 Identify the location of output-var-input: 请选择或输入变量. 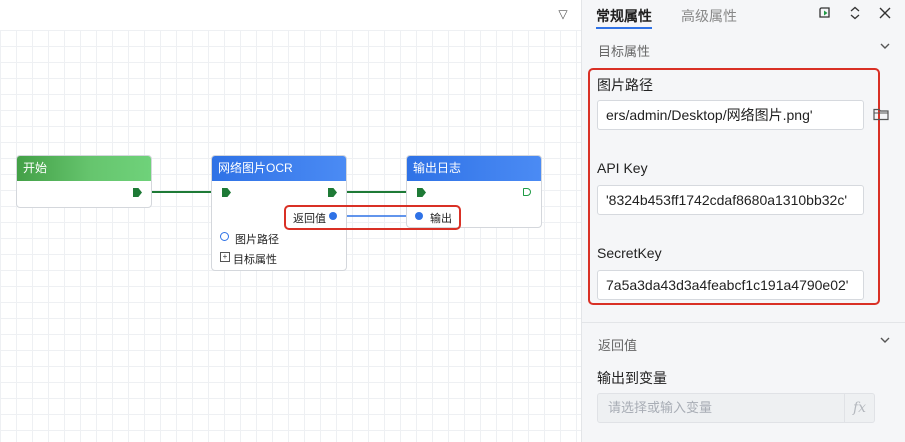
(721, 408).